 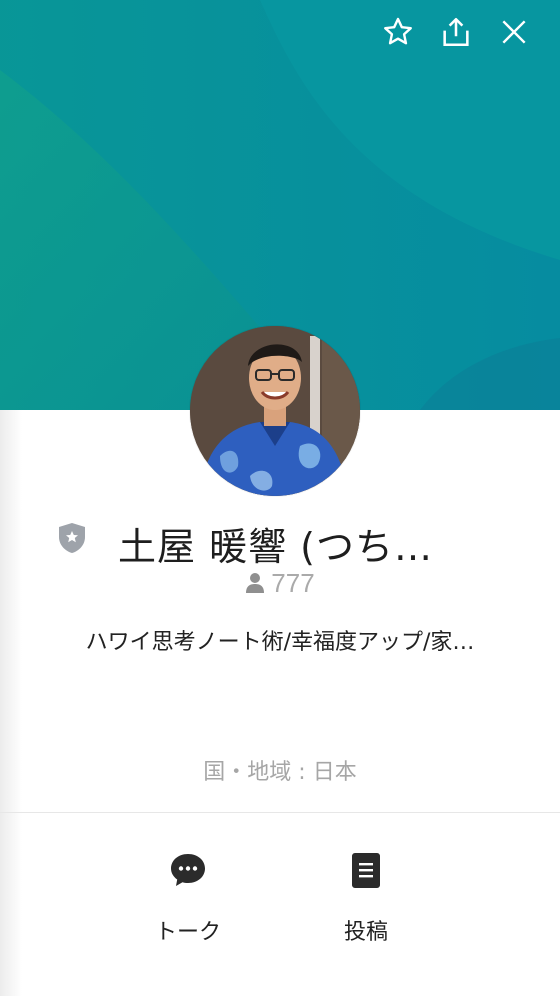 What do you see at coordinates (293, 583) in the screenshot?
I see `friend-count: 777` at bounding box center [293, 583].